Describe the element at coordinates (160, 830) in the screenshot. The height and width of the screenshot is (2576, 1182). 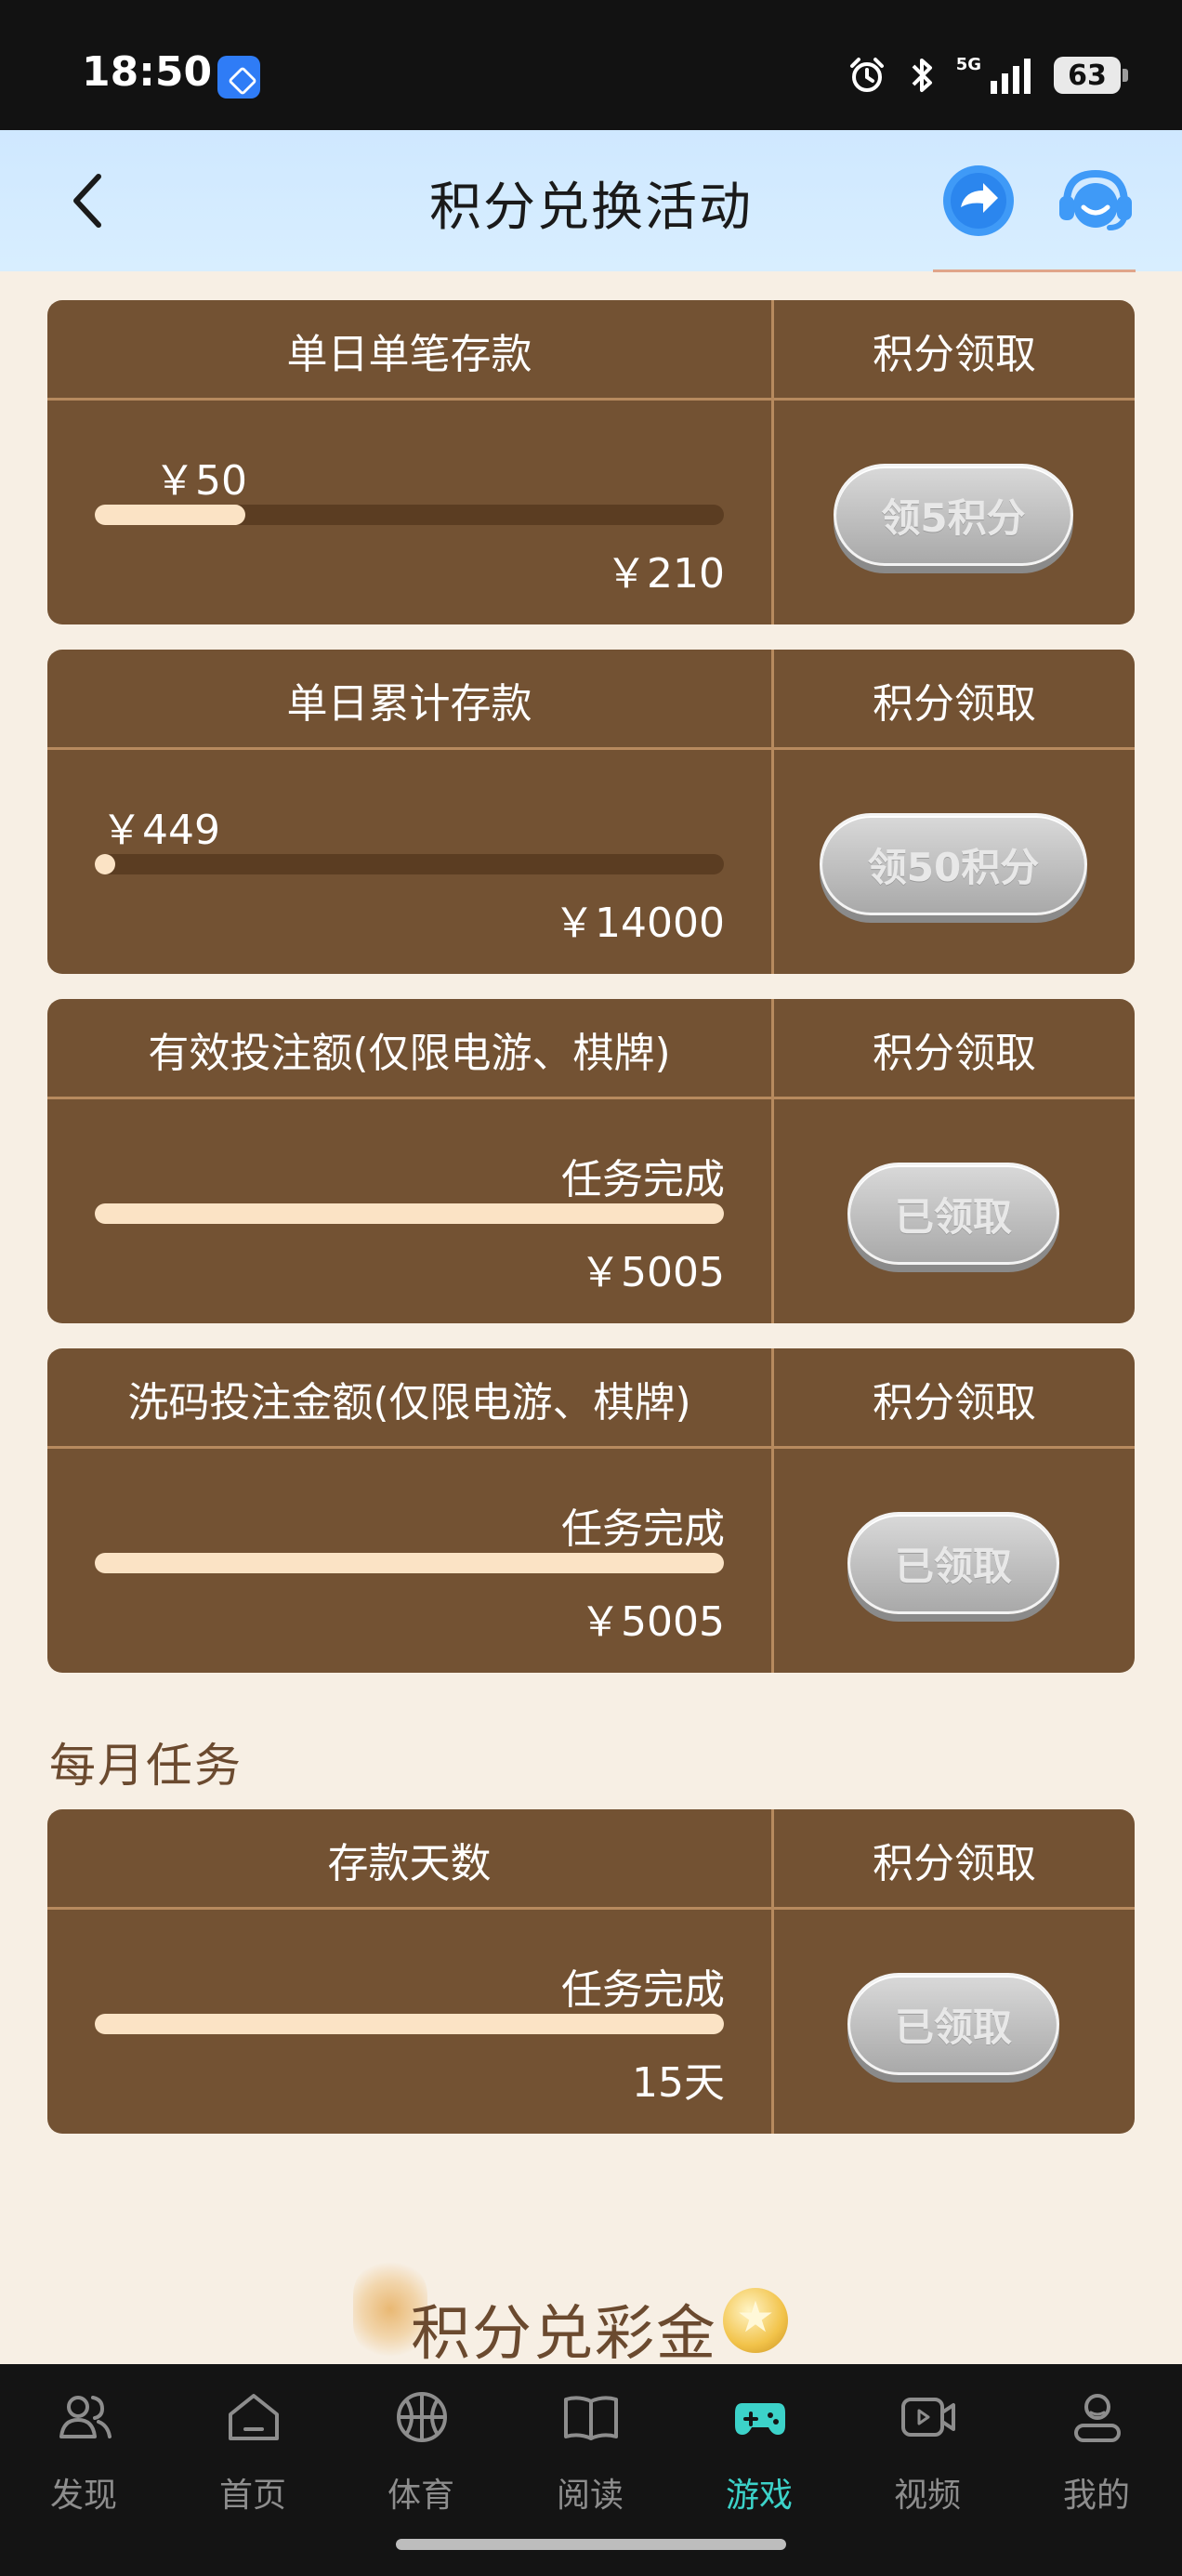
I see `progress-current: ￥449` at that location.